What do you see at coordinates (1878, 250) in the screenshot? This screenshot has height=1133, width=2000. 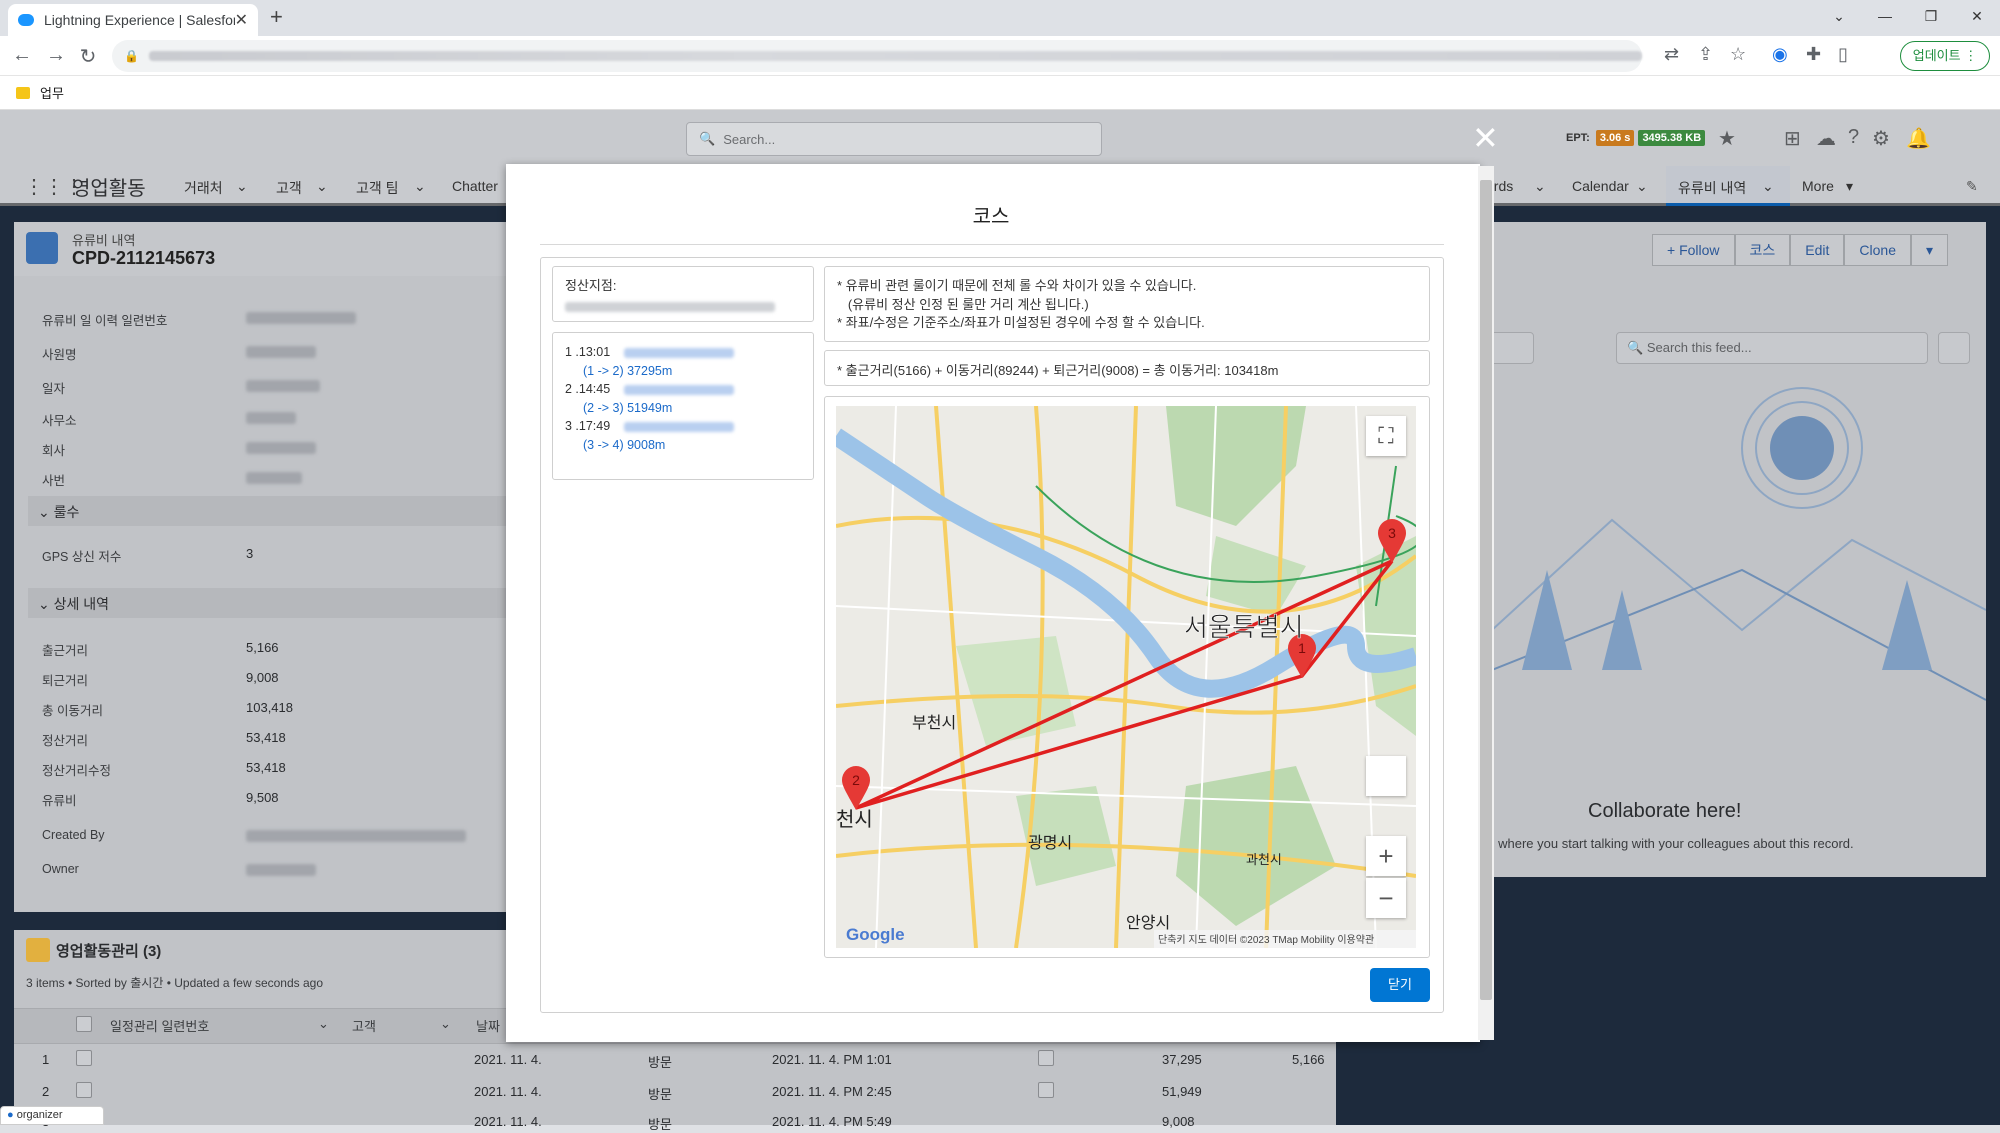 I see `clone-button: Clone` at bounding box center [1878, 250].